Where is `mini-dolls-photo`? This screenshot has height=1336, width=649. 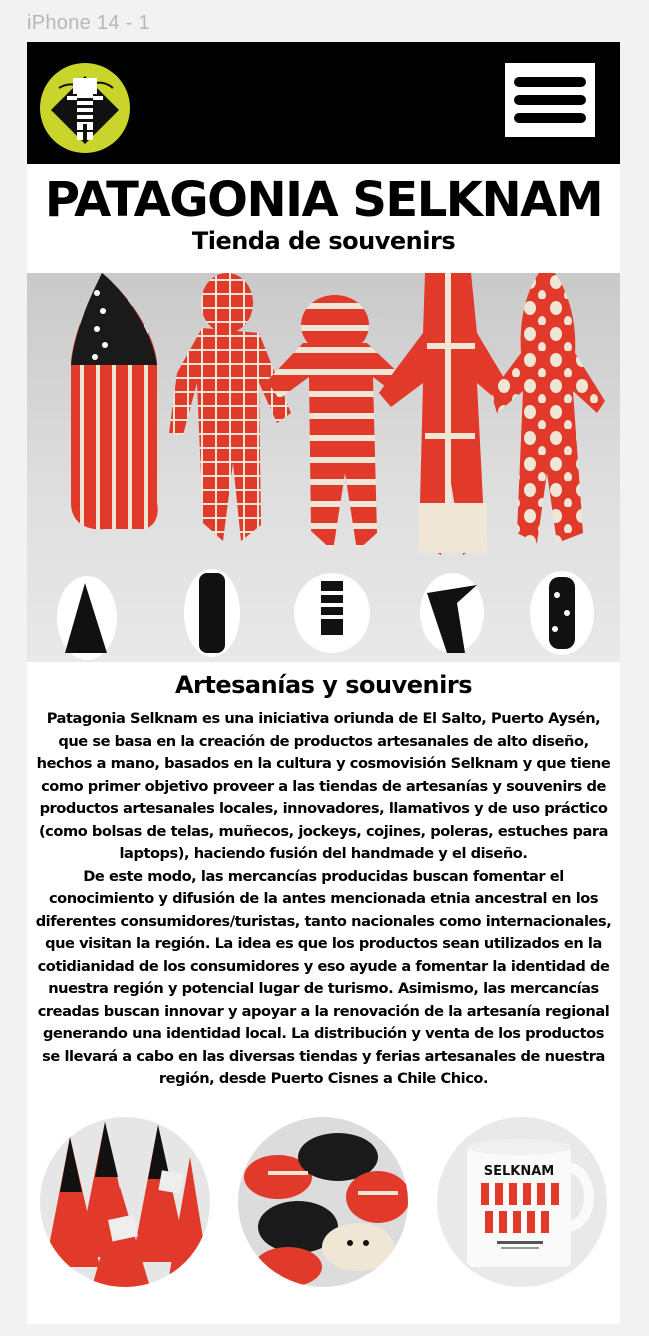
mini-dolls-photo is located at coordinates (323, 1202).